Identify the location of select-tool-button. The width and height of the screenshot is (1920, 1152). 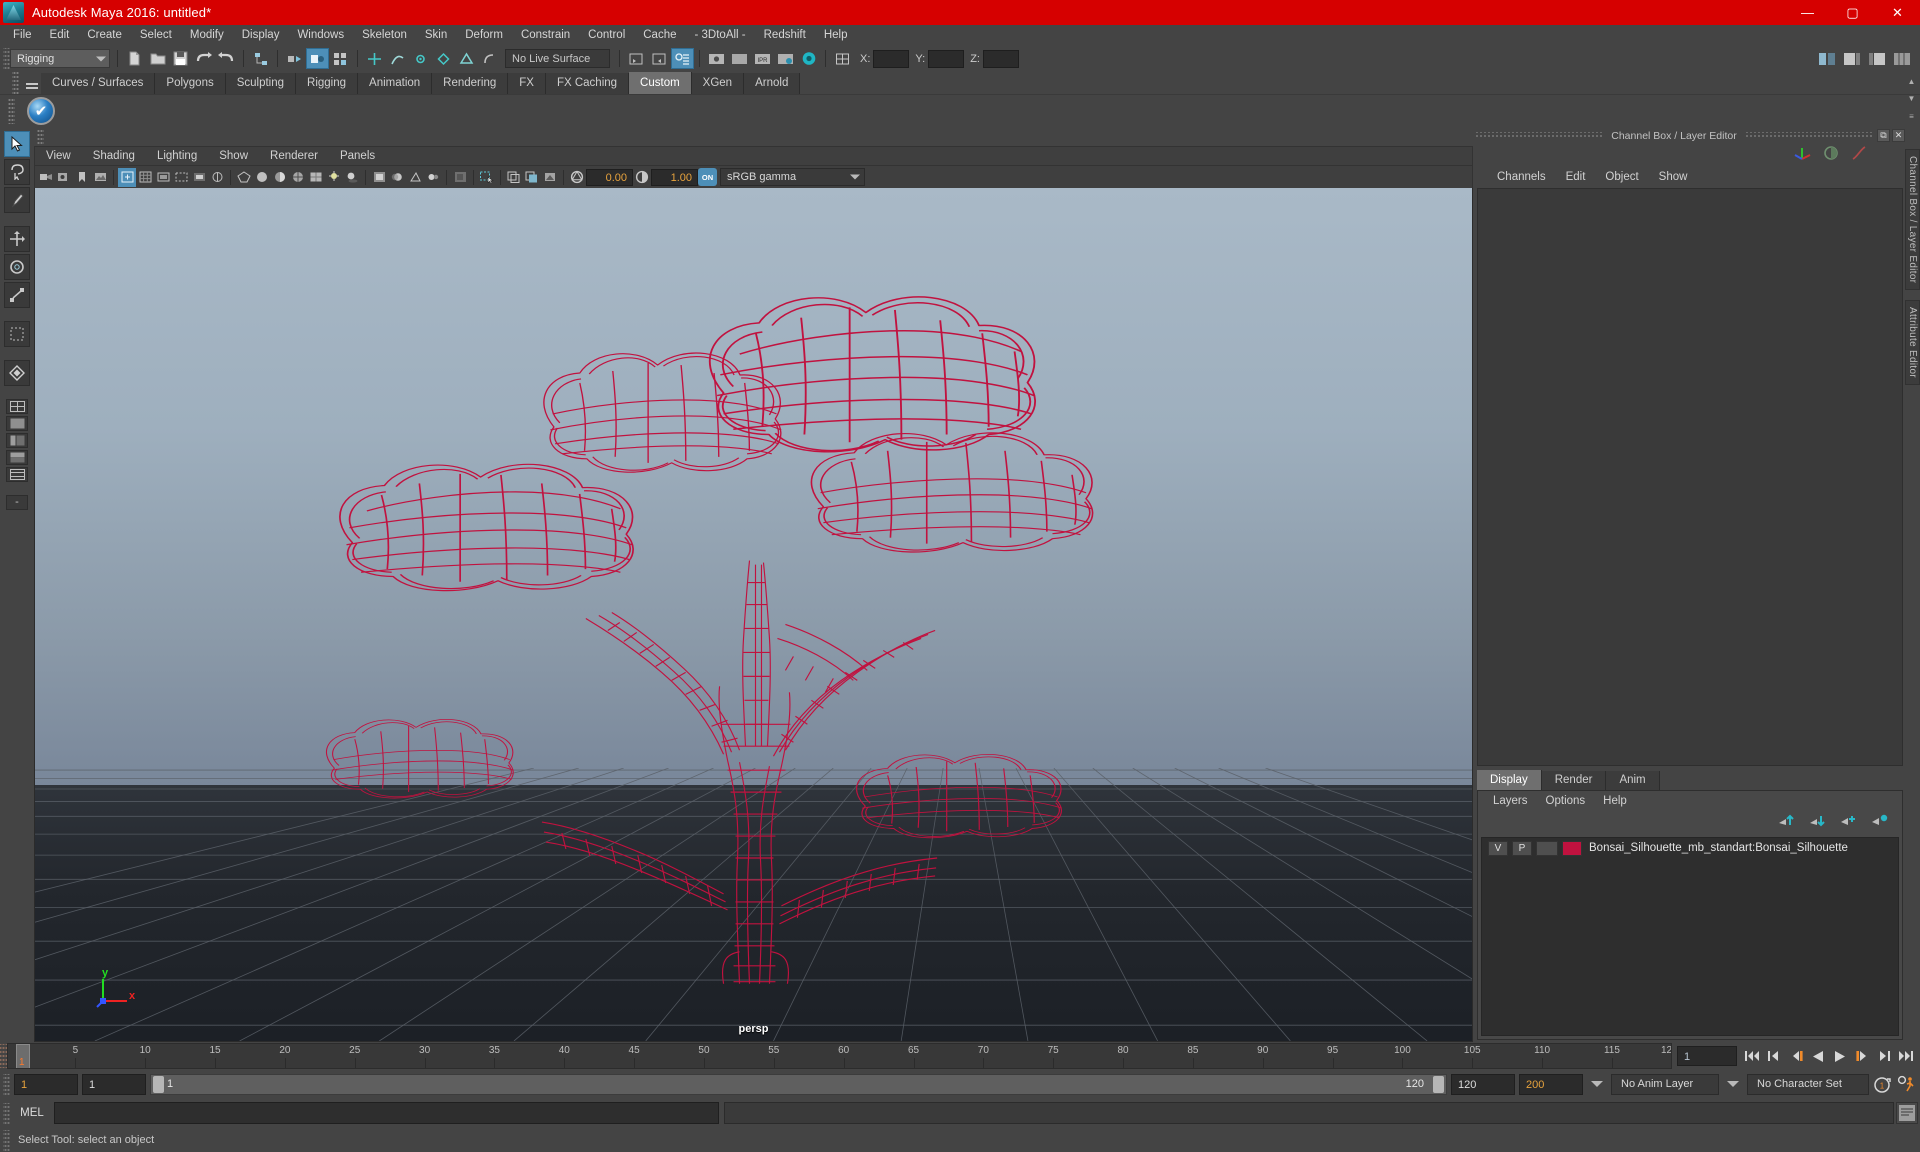
(17, 144).